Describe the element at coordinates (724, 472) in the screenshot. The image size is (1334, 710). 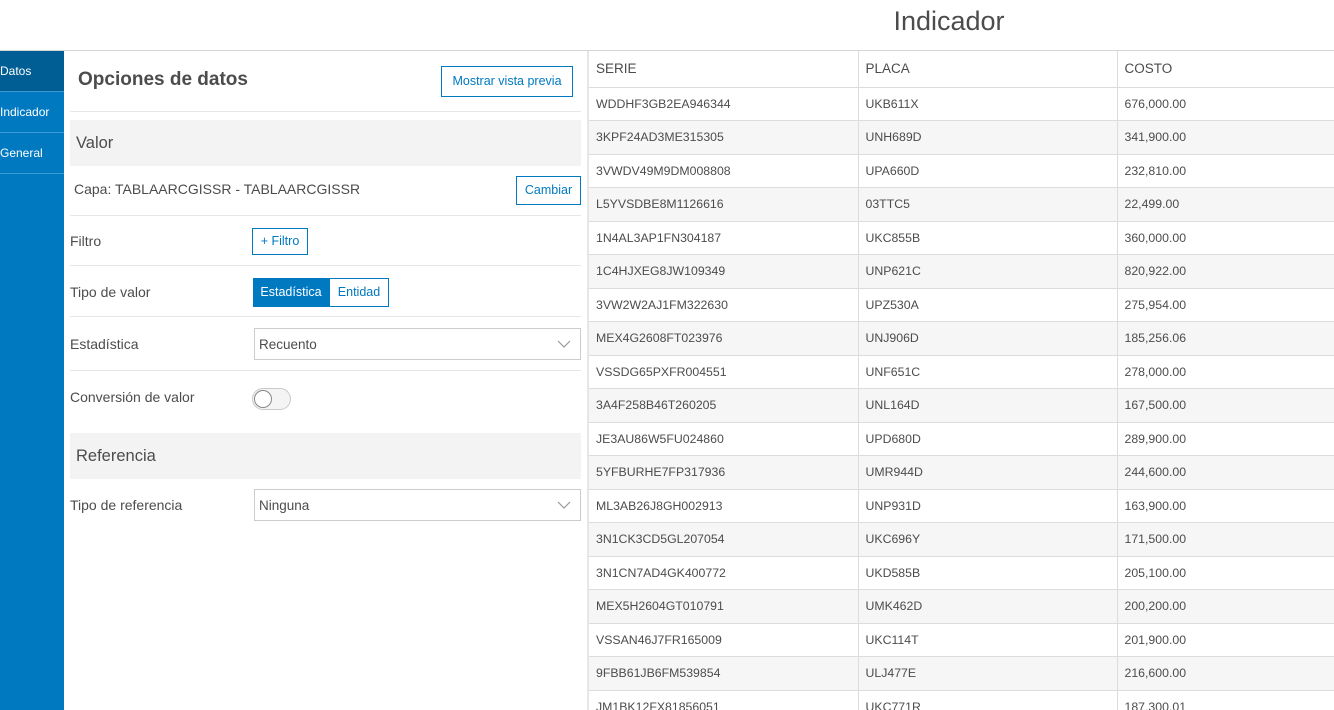
I see `cell-serie: 5YFBURHE7FP317936` at that location.